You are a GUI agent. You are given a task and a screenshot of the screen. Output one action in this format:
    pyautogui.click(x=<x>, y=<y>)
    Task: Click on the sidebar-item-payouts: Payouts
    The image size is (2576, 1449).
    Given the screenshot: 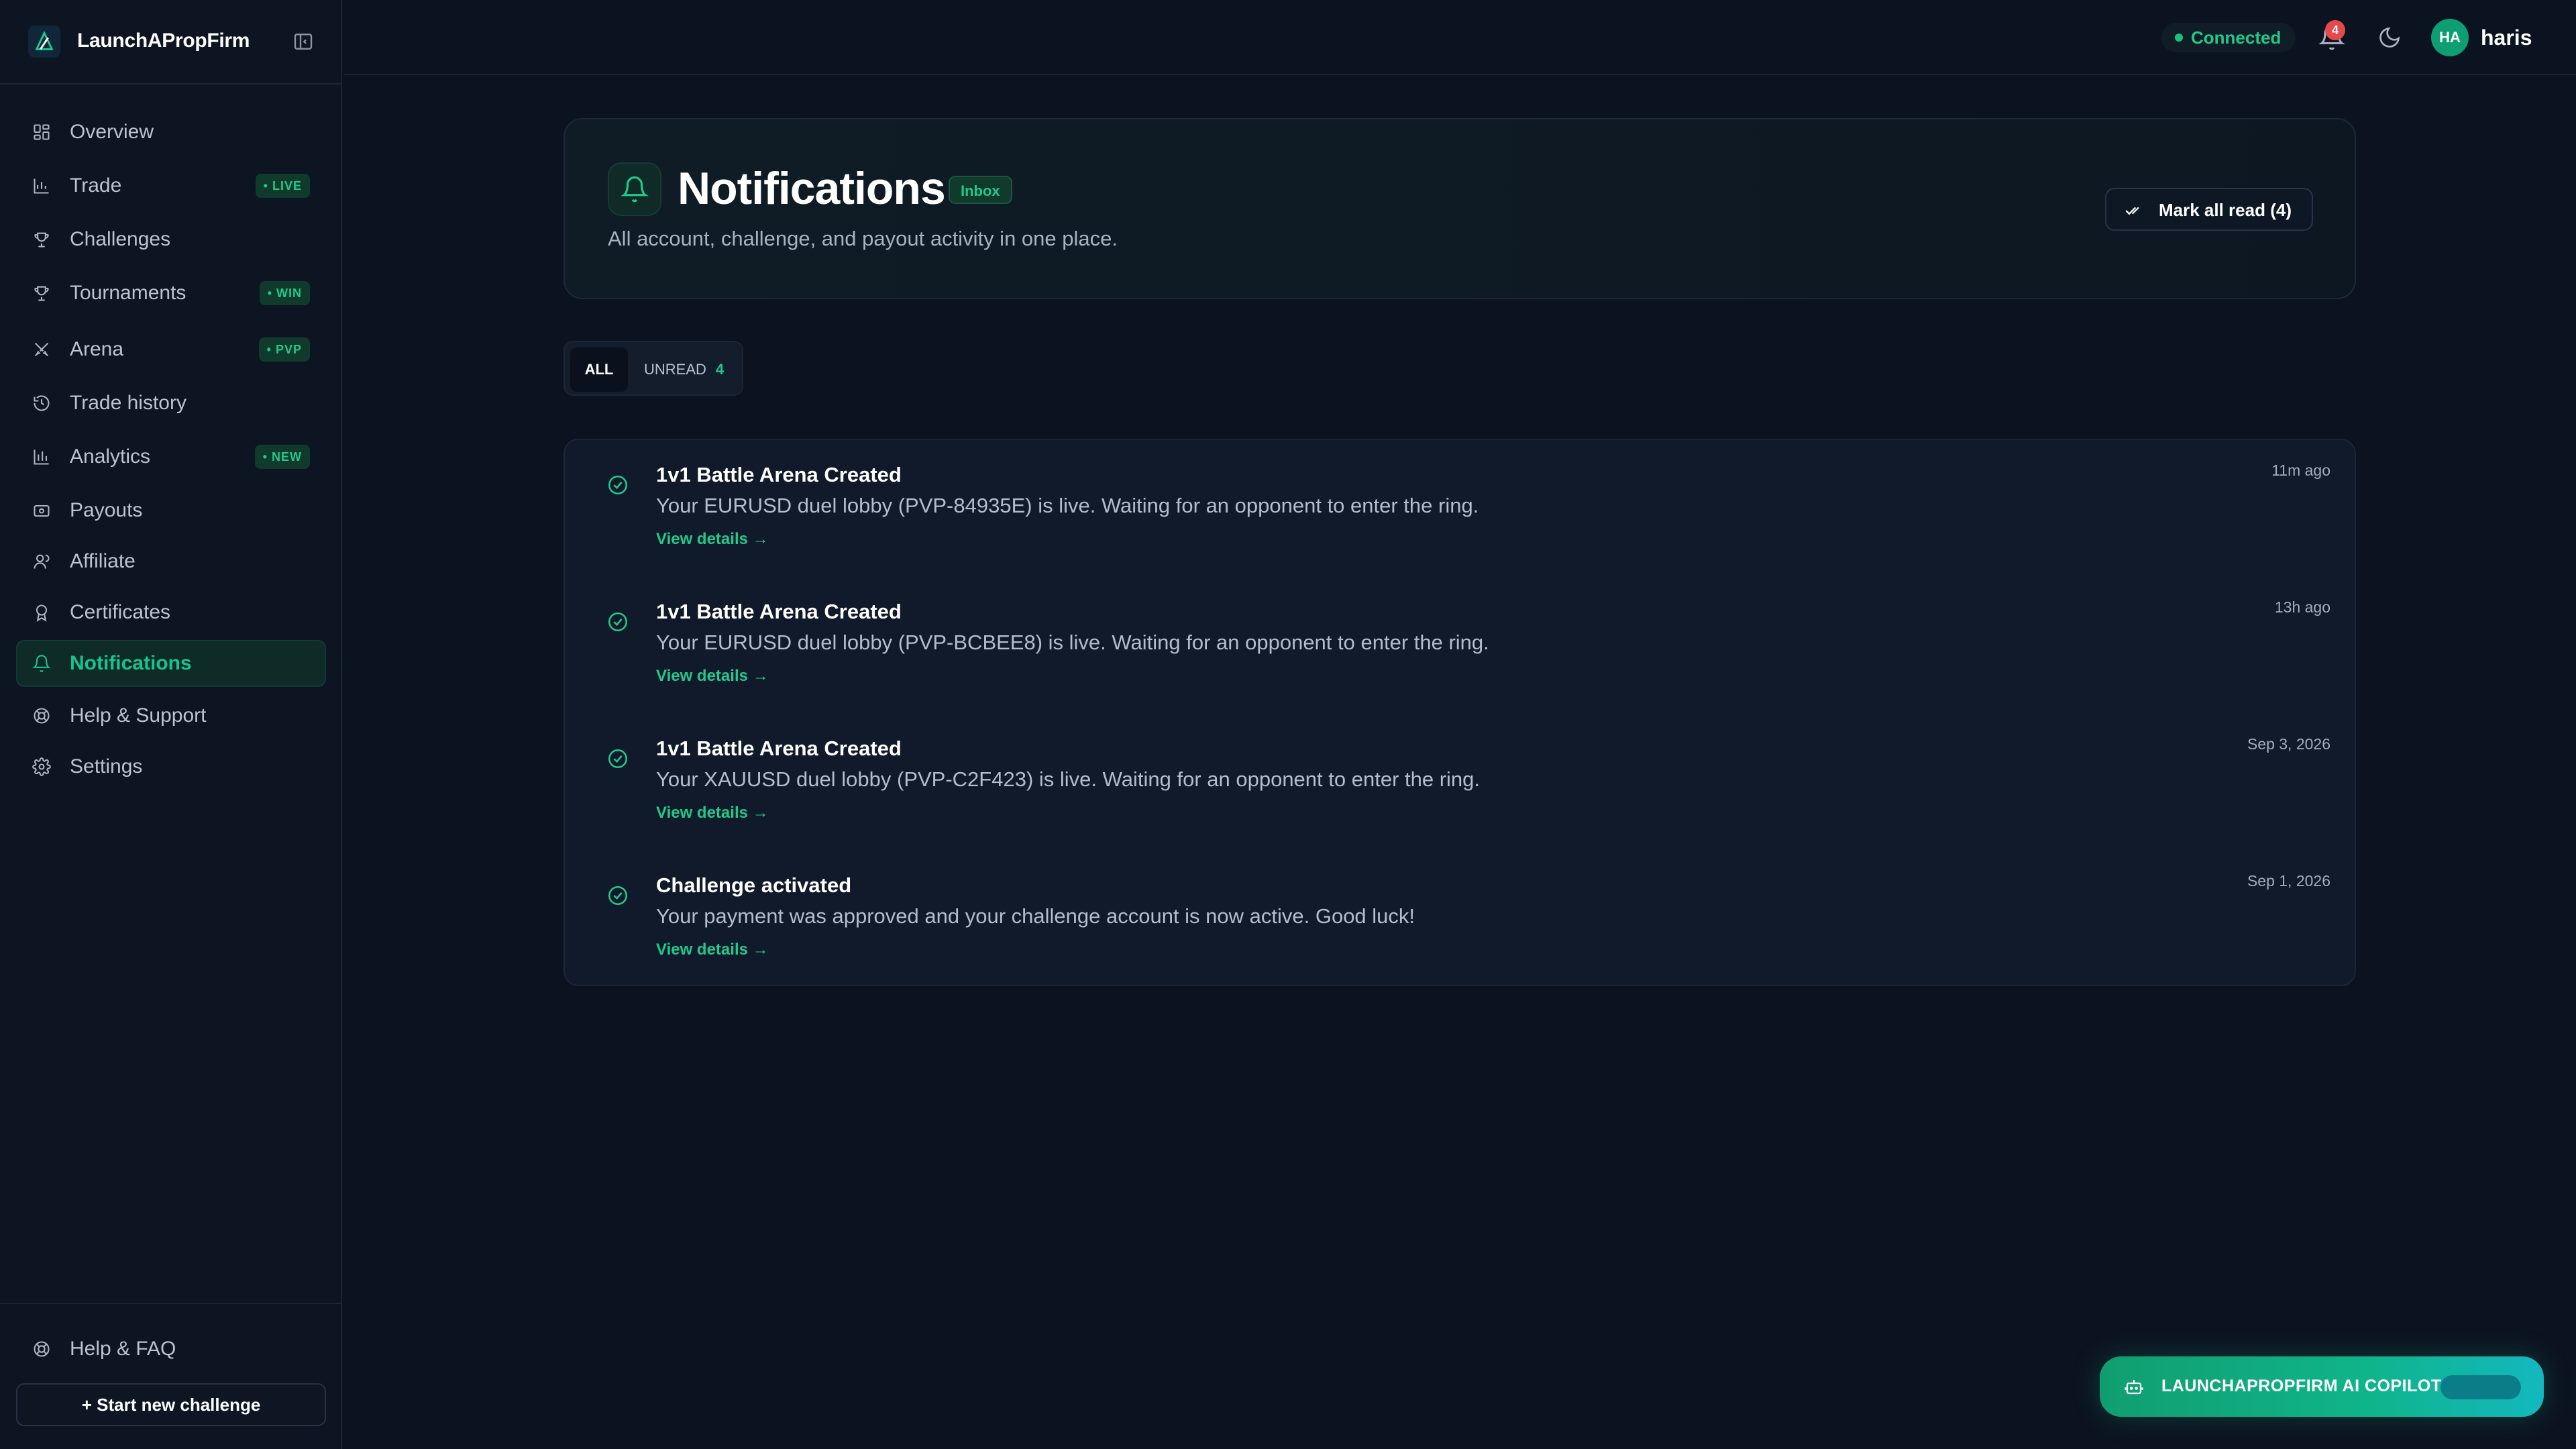 What is the action you would take?
    pyautogui.click(x=171, y=510)
    